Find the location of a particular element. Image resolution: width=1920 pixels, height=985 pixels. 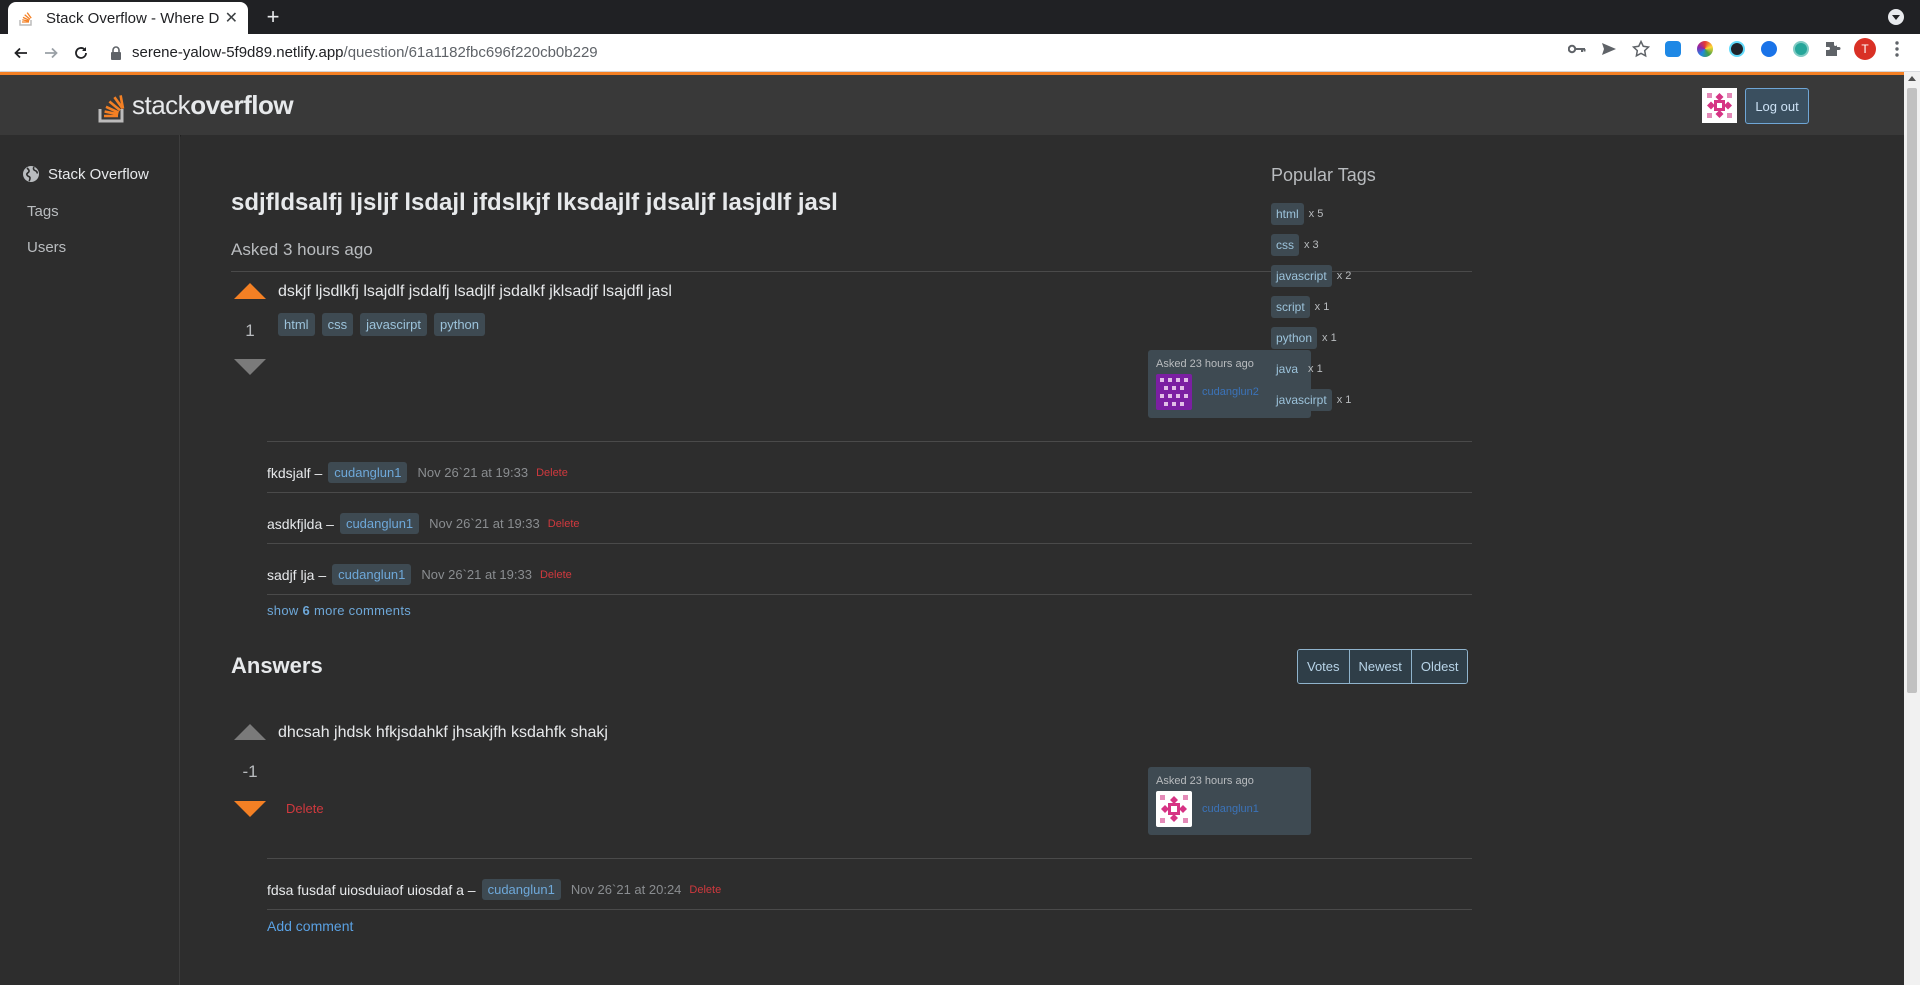

sidebar-item-label: Tags is located at coordinates (43, 211).